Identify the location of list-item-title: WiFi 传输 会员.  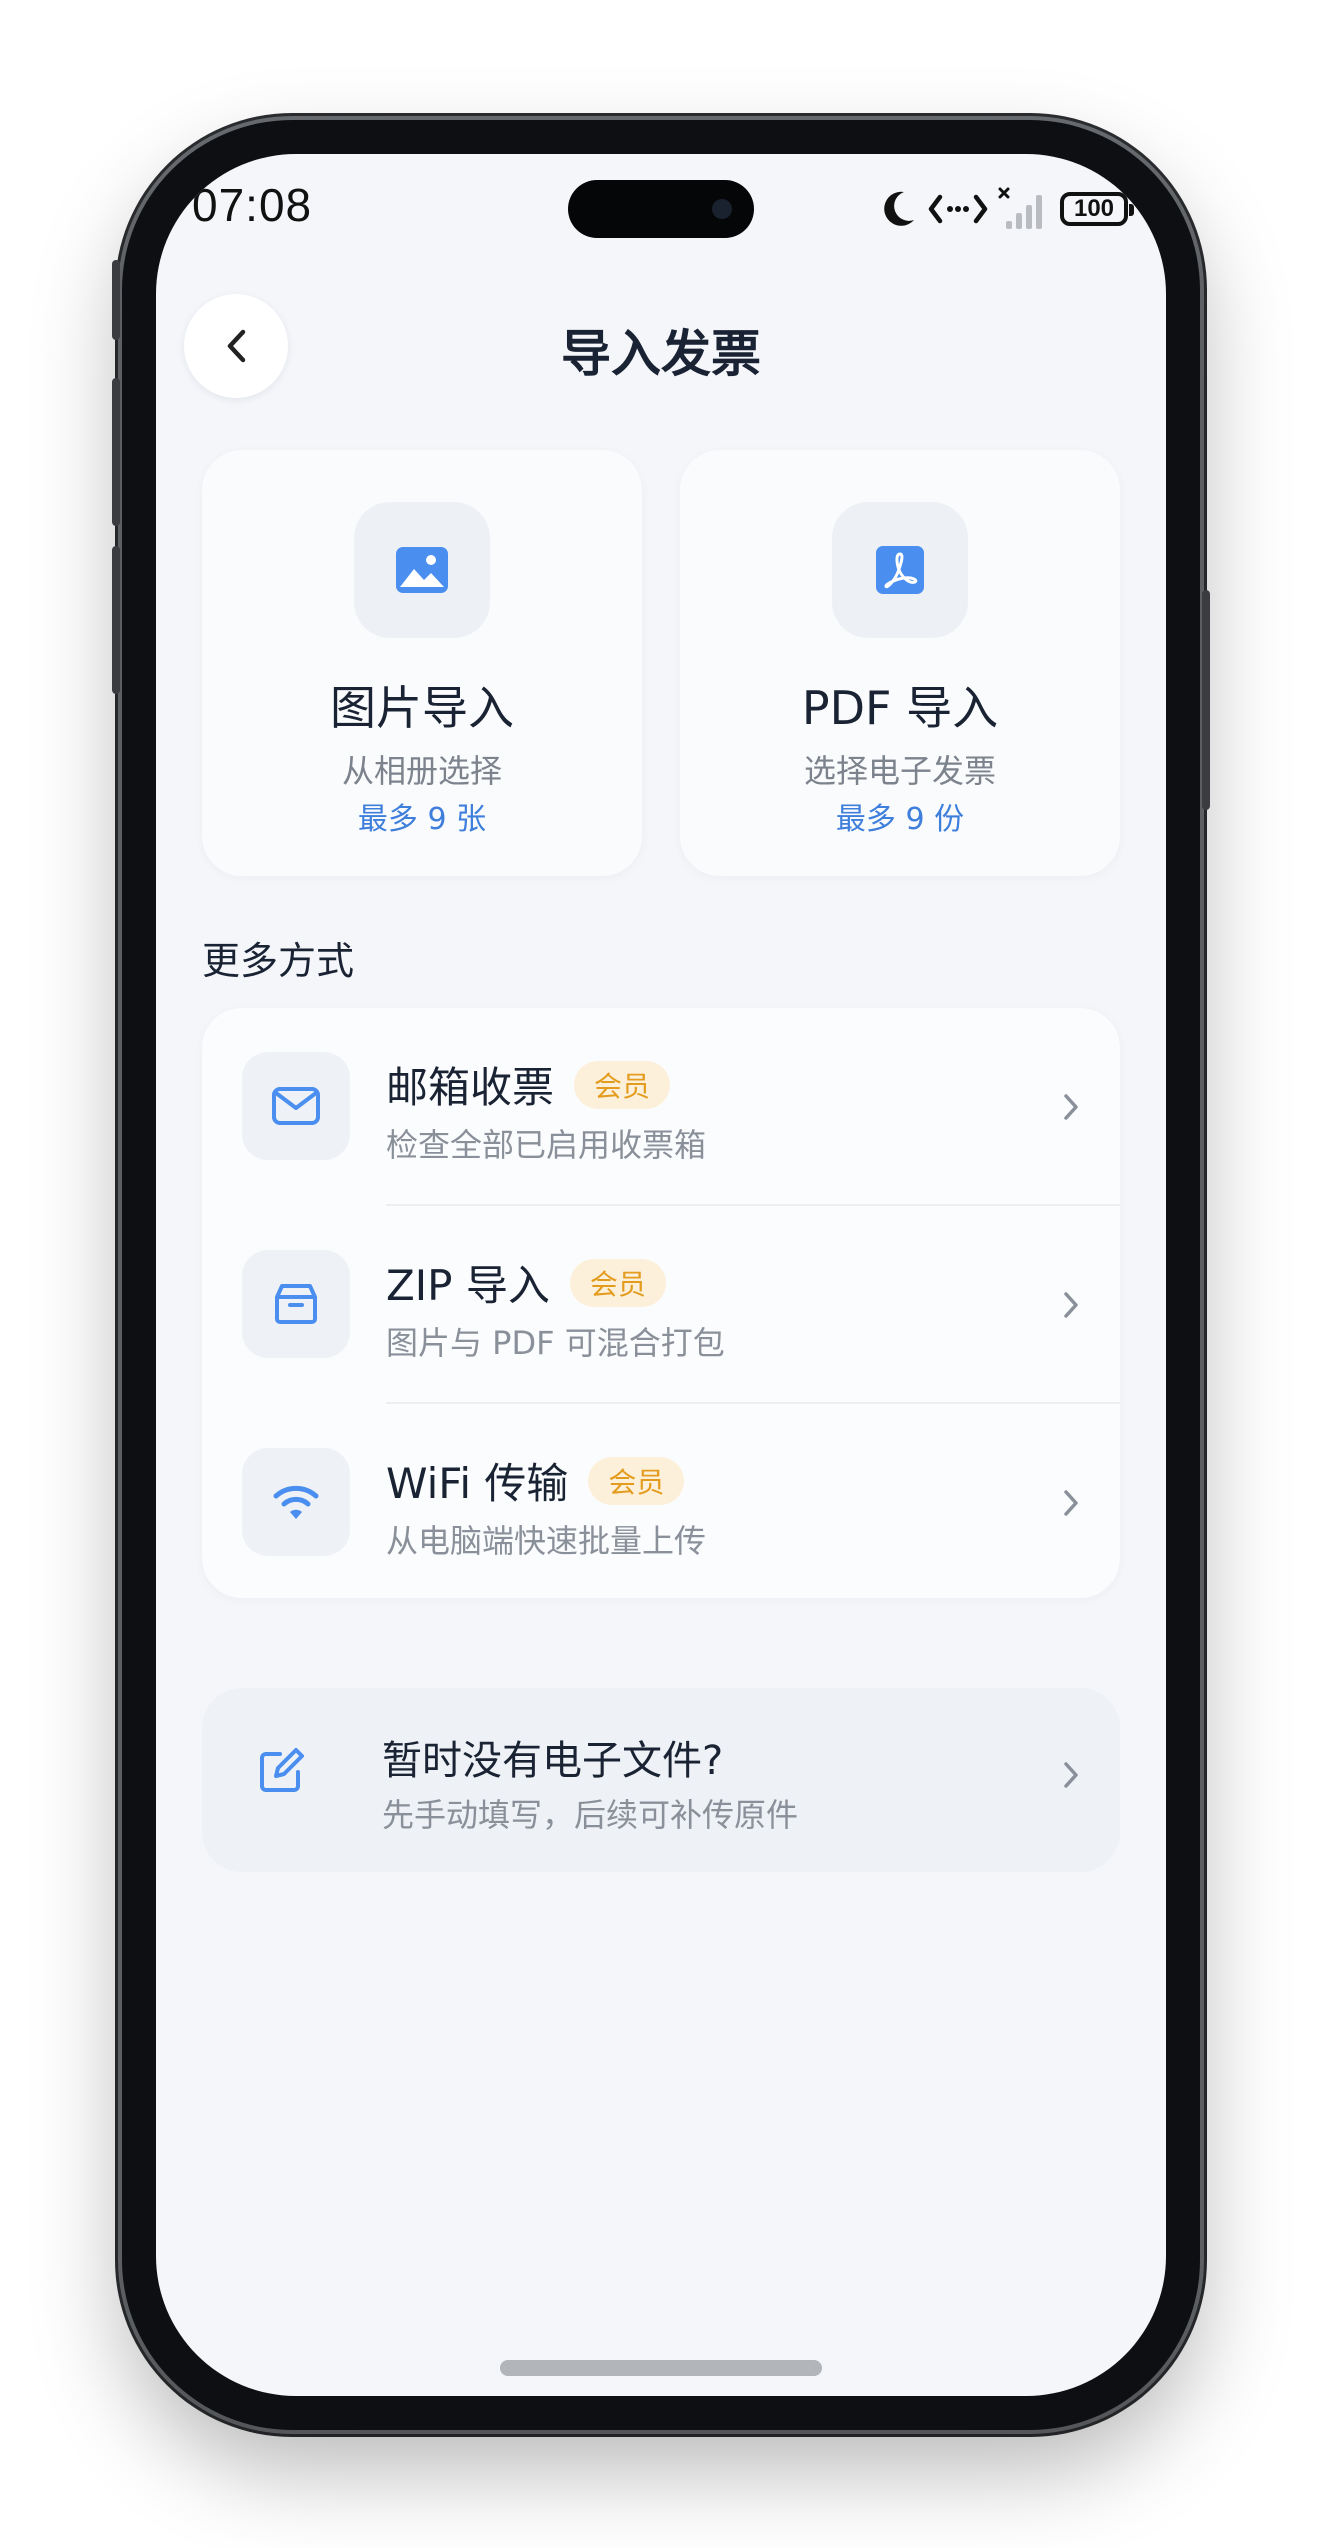
(535, 1480).